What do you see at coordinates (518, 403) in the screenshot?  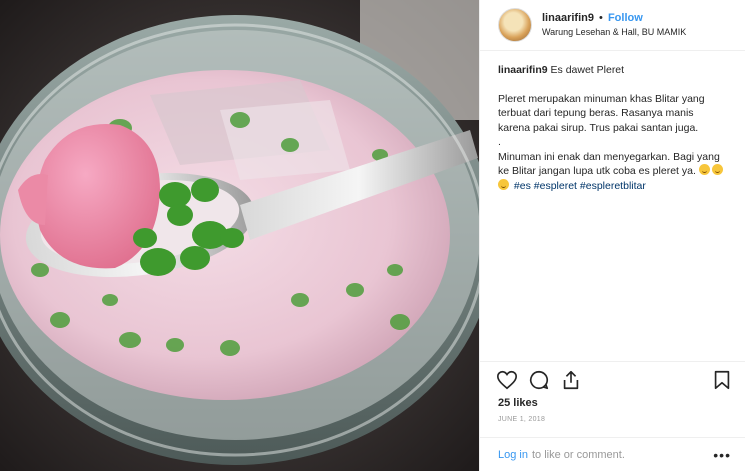 I see `likes-count: 25 likes` at bounding box center [518, 403].